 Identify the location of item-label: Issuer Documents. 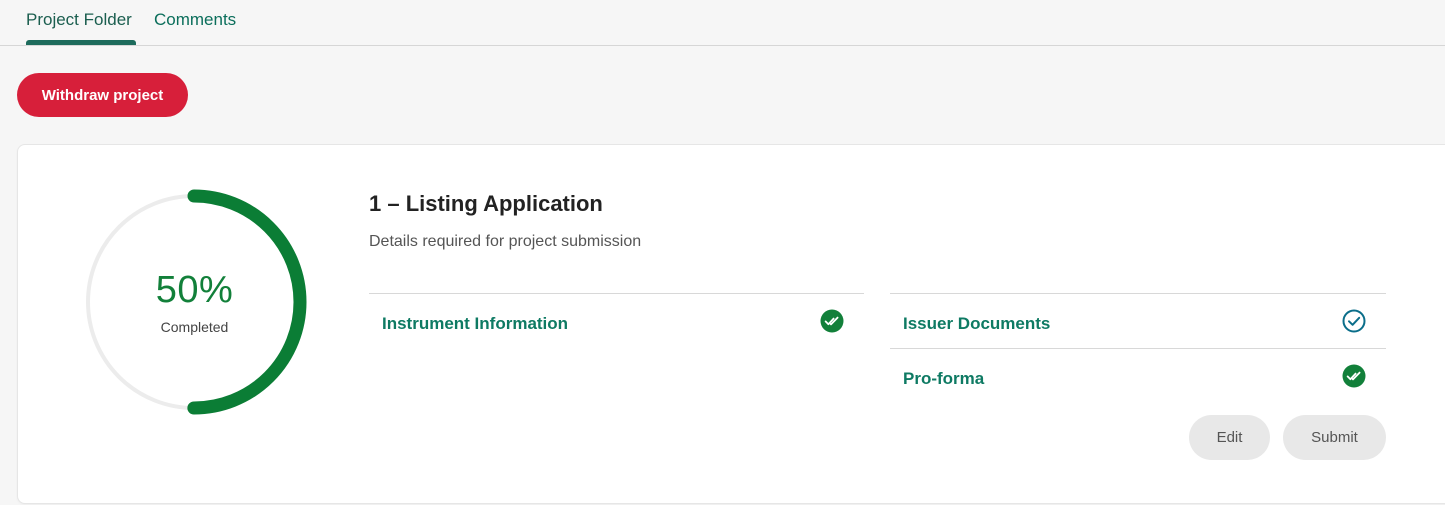
(977, 323).